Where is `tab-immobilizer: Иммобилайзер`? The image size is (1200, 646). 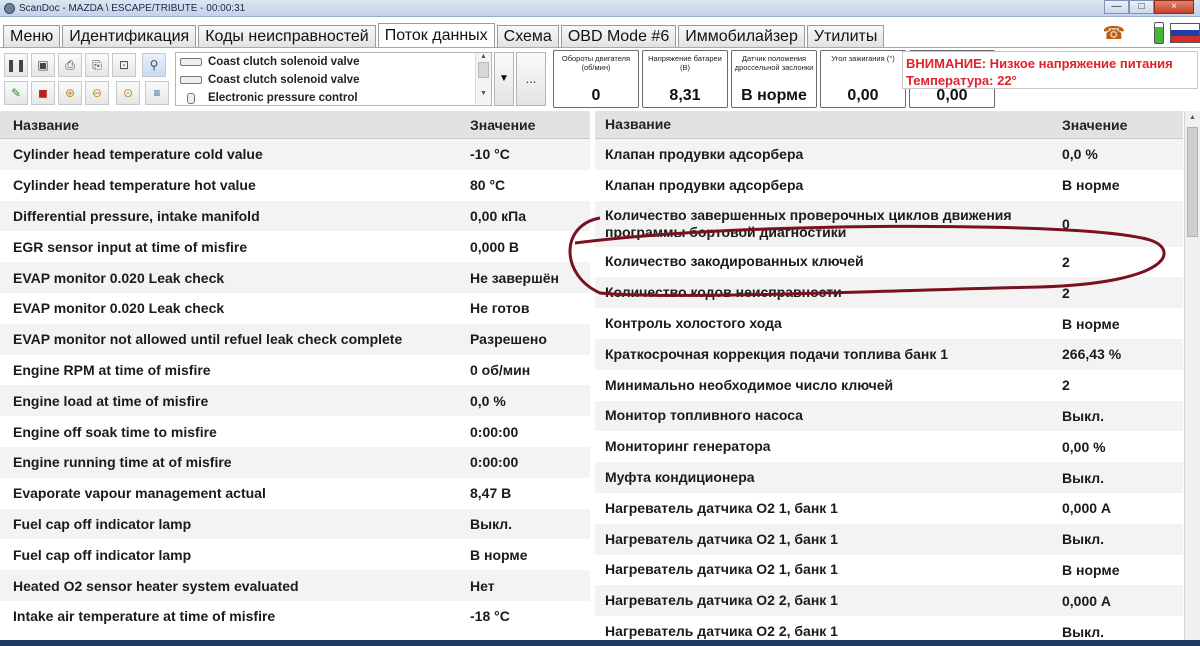
tab-immobilizer: Иммобилайзер is located at coordinates (741, 36).